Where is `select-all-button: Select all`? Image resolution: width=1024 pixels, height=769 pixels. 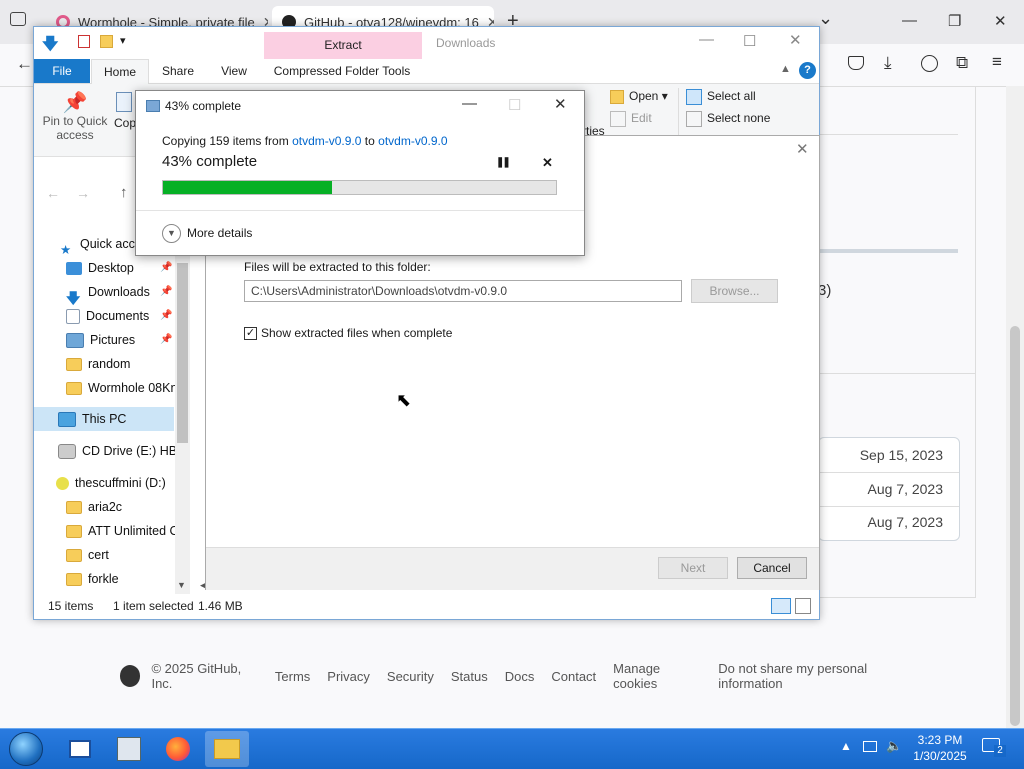
select-all-button: Select all is located at coordinates (721, 97).